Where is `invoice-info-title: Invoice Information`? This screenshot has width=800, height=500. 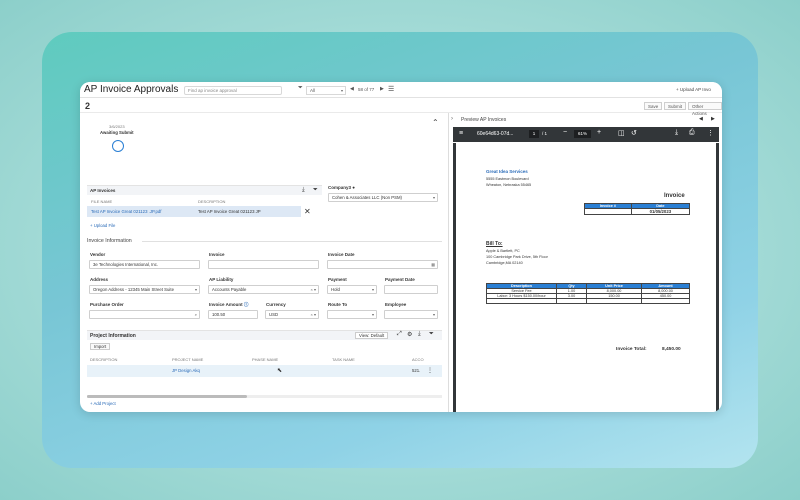 invoice-info-title: Invoice Information is located at coordinates (109, 241).